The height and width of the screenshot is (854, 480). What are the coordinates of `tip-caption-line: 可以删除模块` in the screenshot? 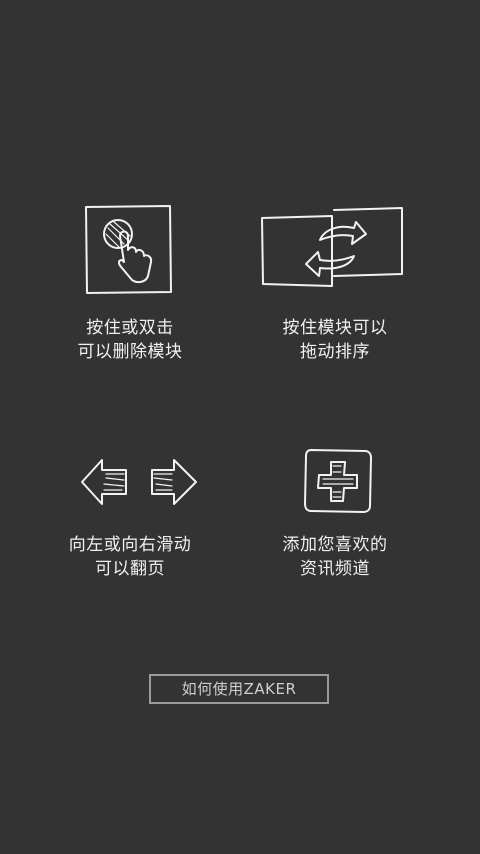 It's located at (130, 352).